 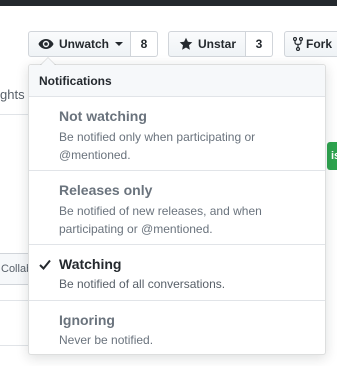 What do you see at coordinates (84, 44) in the screenshot?
I see `unwatch-label: Unwatch` at bounding box center [84, 44].